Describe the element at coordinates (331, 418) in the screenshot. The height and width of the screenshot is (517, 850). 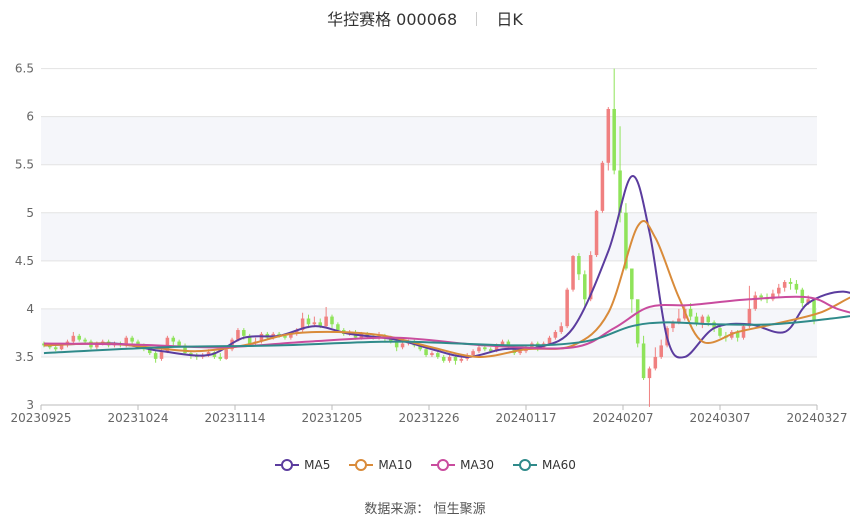
I see `x-tick-label: 20231205` at that location.